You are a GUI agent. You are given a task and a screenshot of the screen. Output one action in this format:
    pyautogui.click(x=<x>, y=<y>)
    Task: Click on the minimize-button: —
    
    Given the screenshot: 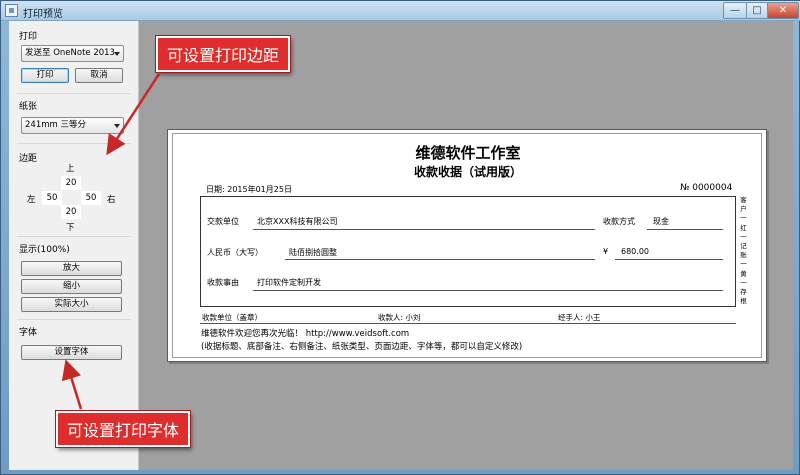 What is the action you would take?
    pyautogui.click(x=735, y=10)
    